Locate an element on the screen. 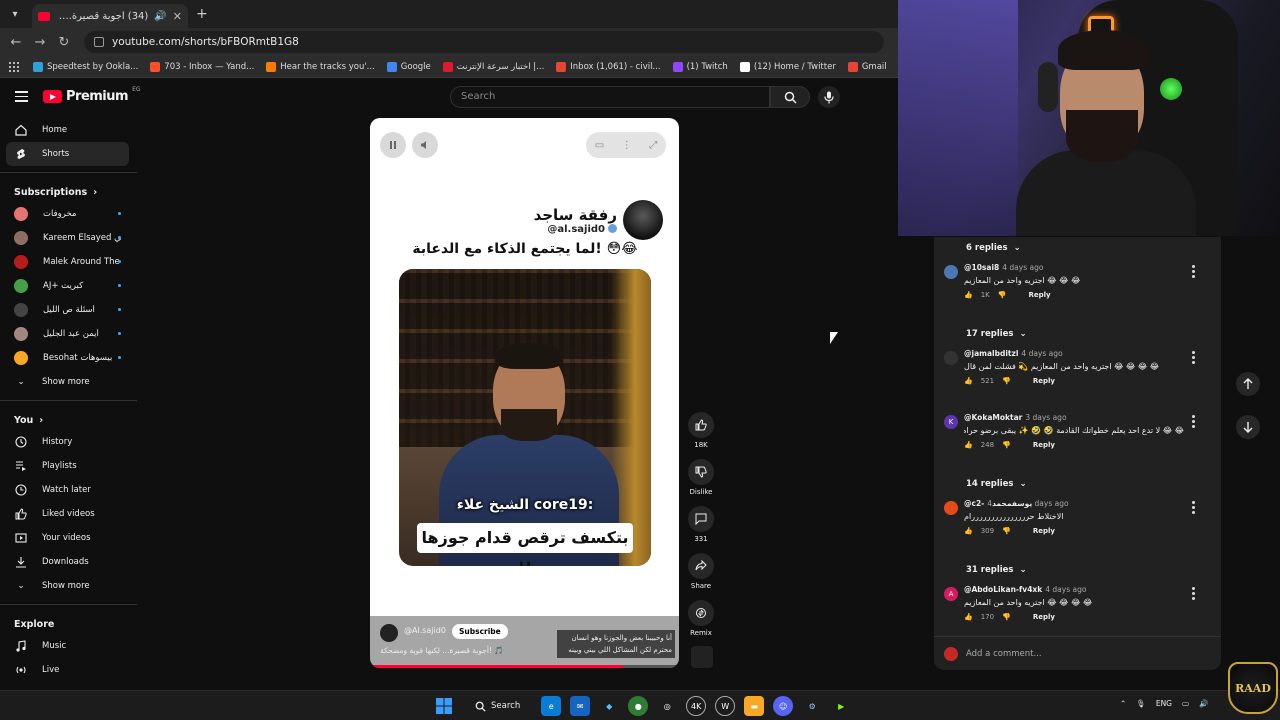  bookmark-item: Gmail is located at coordinates (867, 66).